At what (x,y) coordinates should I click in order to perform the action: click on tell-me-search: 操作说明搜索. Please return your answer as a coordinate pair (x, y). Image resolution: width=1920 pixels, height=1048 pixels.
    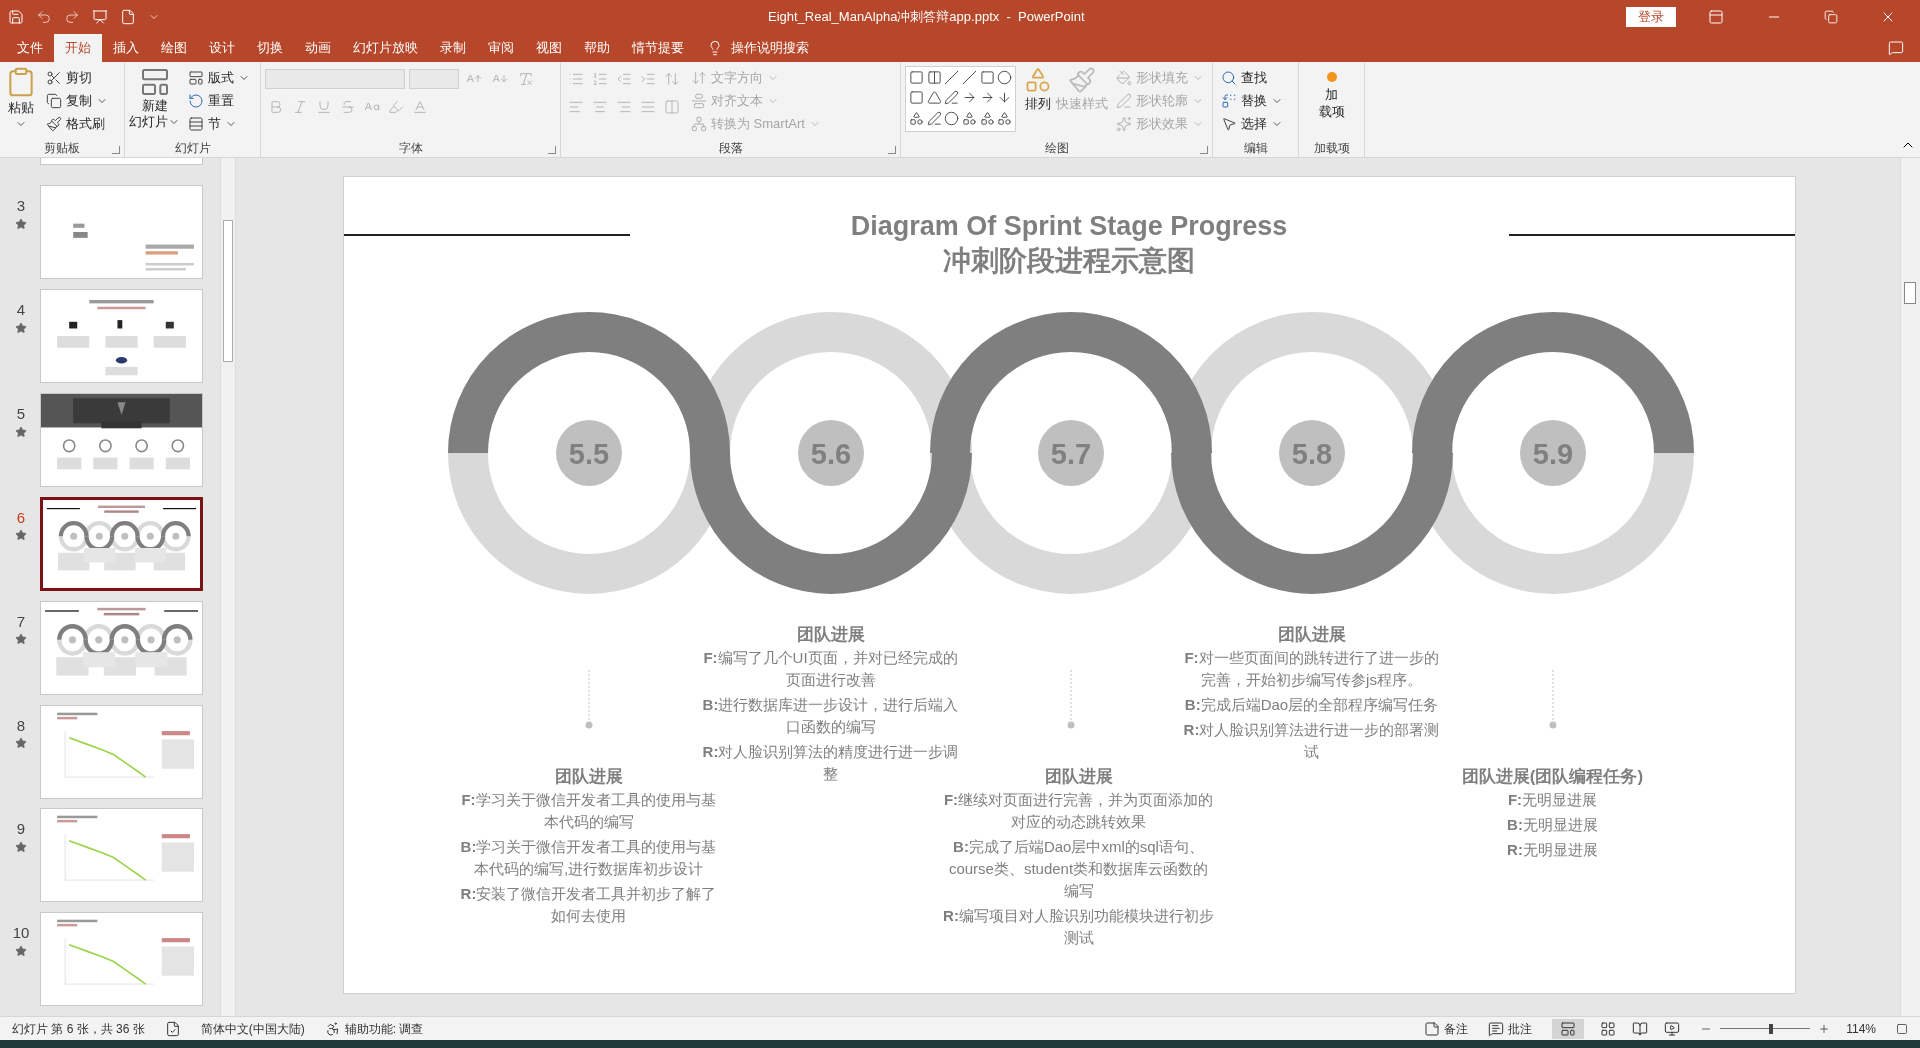
    Looking at the image, I should click on (770, 48).